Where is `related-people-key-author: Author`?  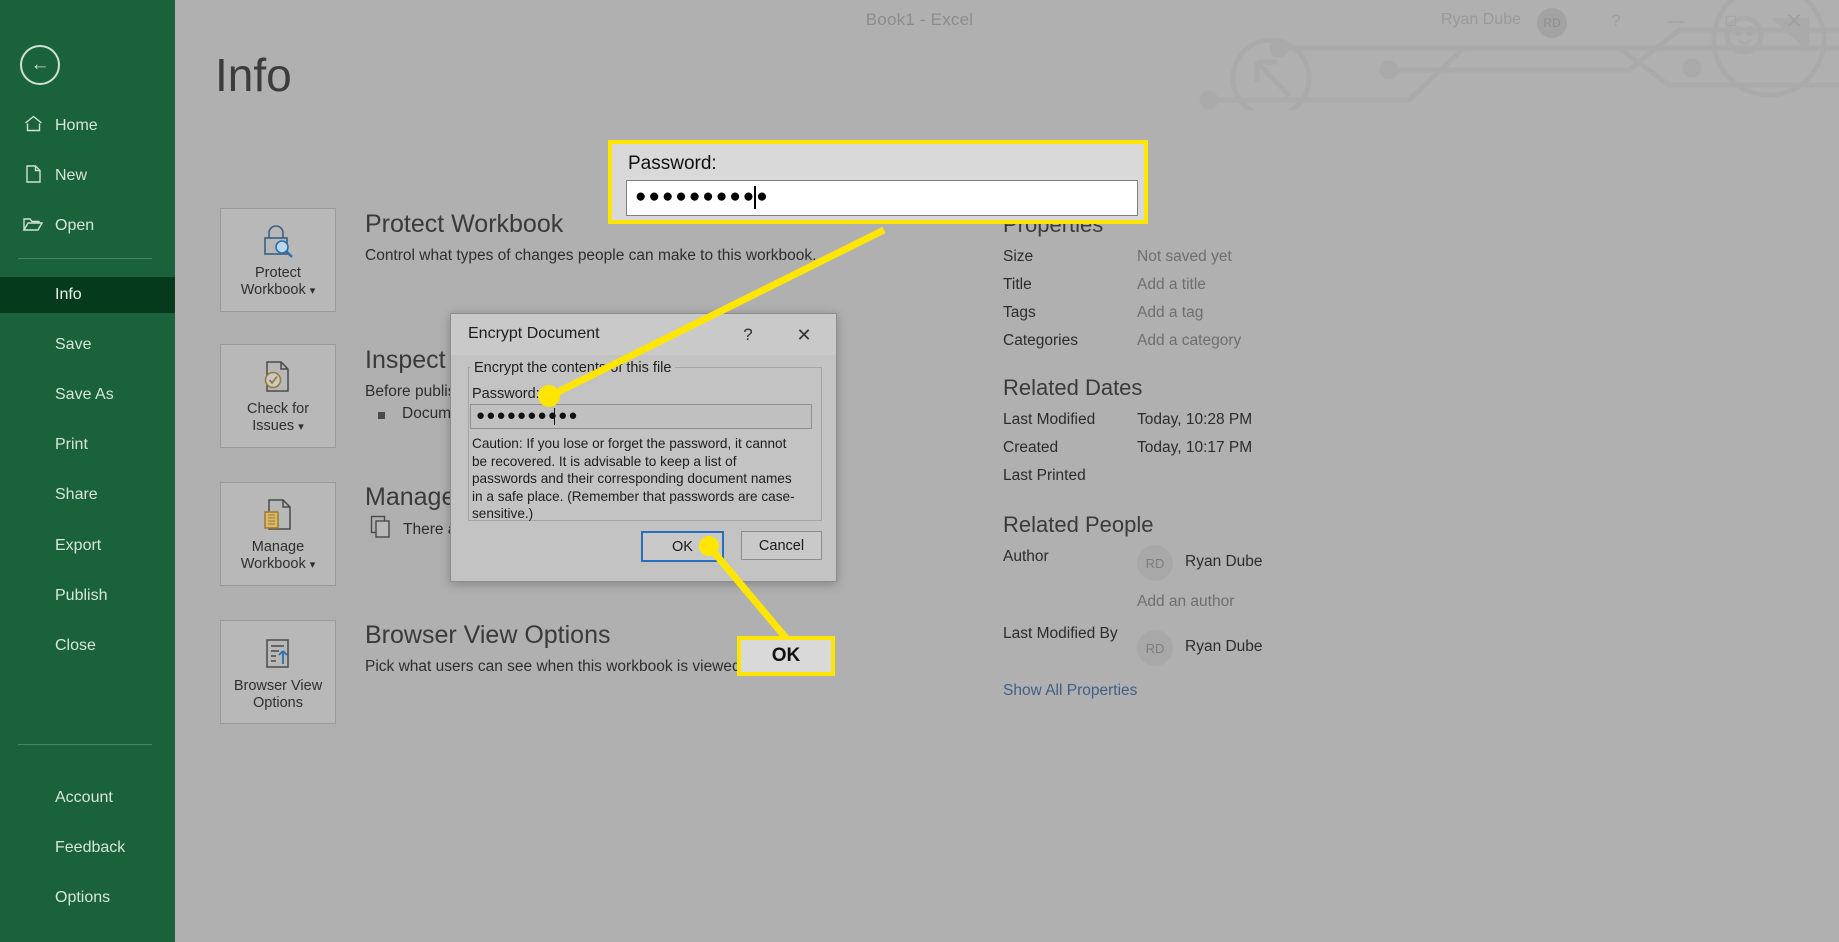 related-people-key-author: Author is located at coordinates (1026, 556).